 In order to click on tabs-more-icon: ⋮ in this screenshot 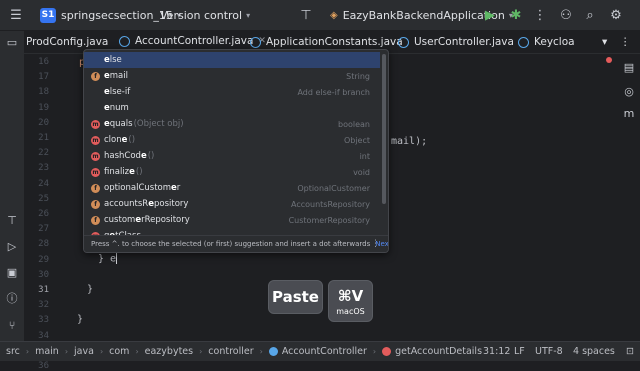, I will do `click(625, 42)`.